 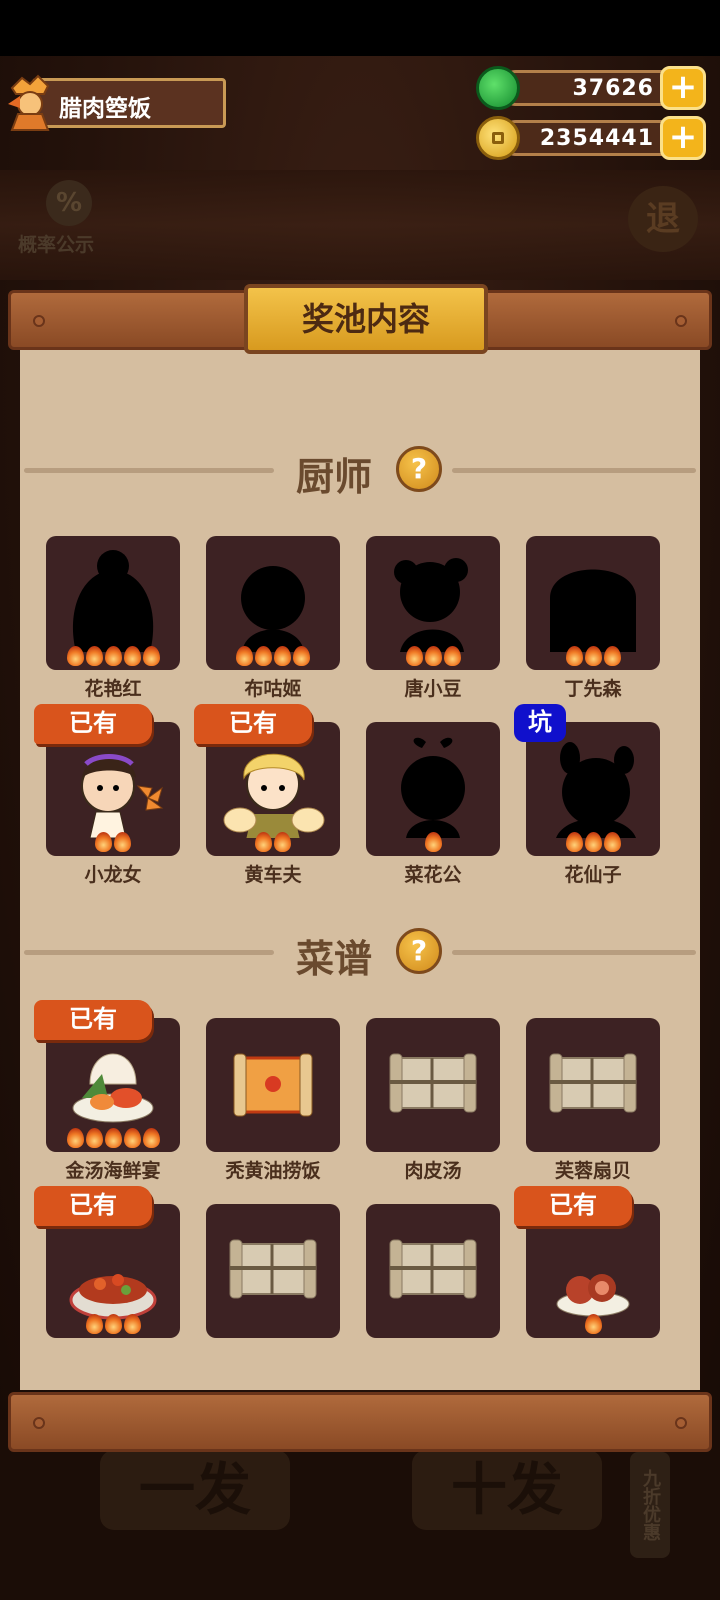 I want to click on coin-value: 2354441, so click(x=596, y=138).